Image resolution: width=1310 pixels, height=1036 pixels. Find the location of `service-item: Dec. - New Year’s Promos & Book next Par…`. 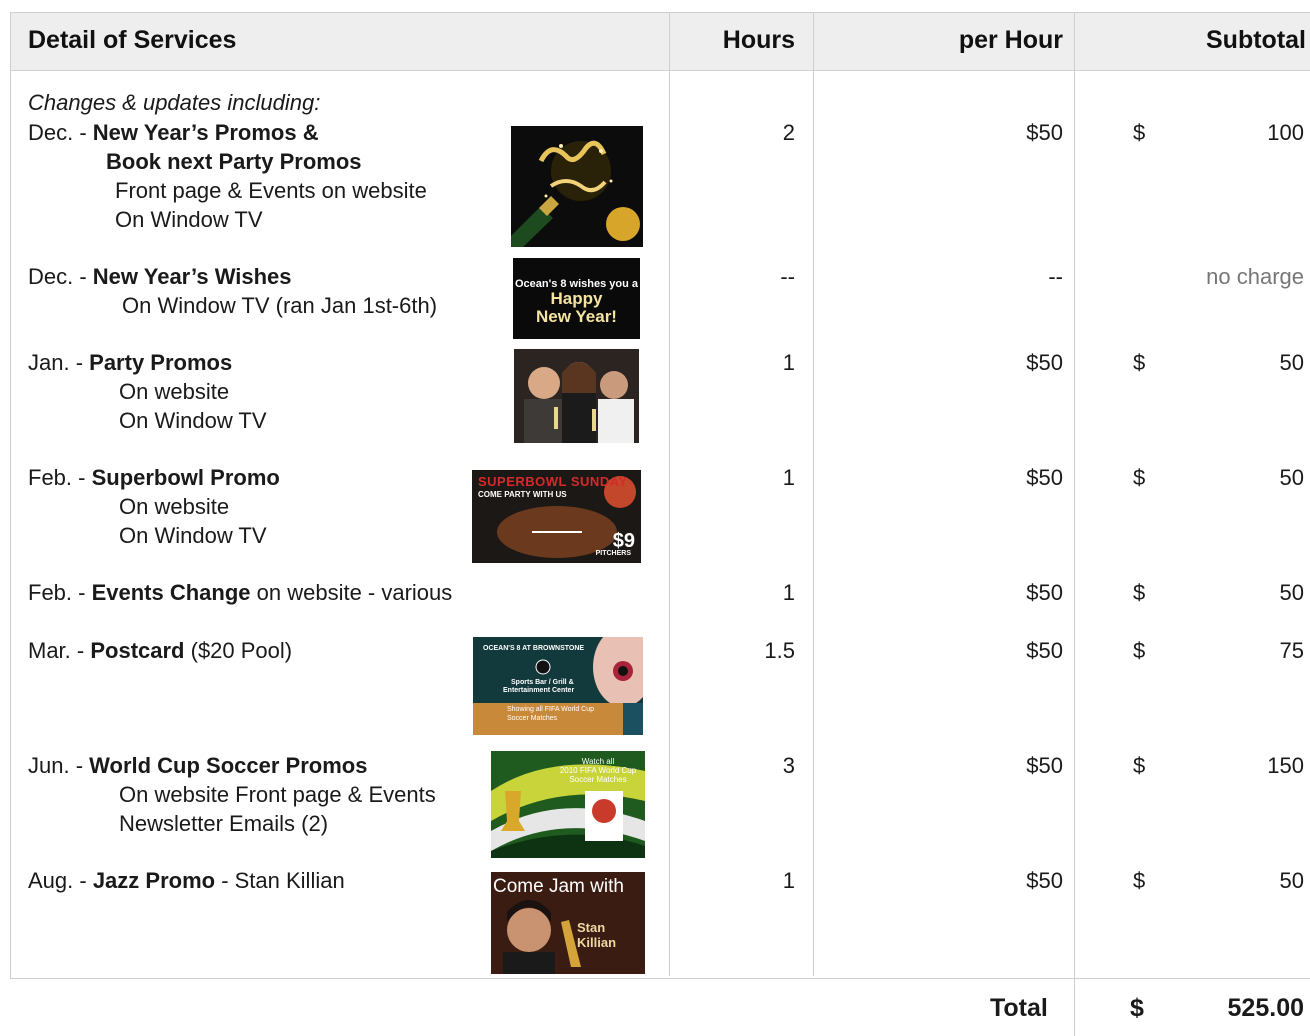

service-item: Dec. - New Year’s Promos & Book next Par… is located at coordinates (227, 176).